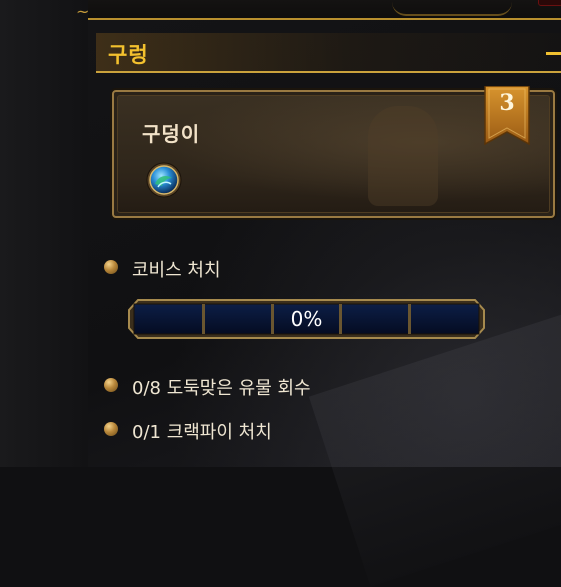 This screenshot has height=587, width=561. I want to click on minus-icon, so click(553, 53).